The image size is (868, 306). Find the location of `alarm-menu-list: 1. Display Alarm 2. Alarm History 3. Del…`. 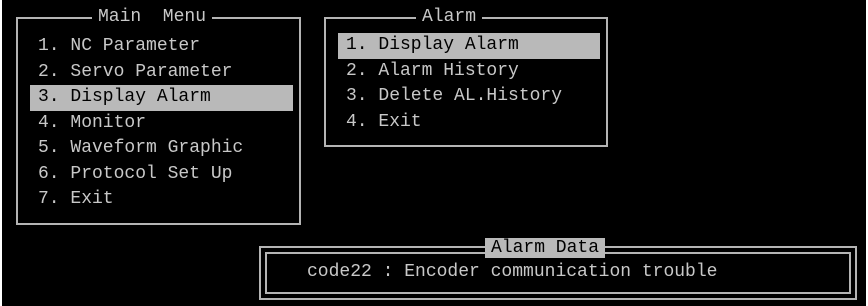

alarm-menu-list: 1. Display Alarm 2. Alarm History 3. Del… is located at coordinates (466, 84).